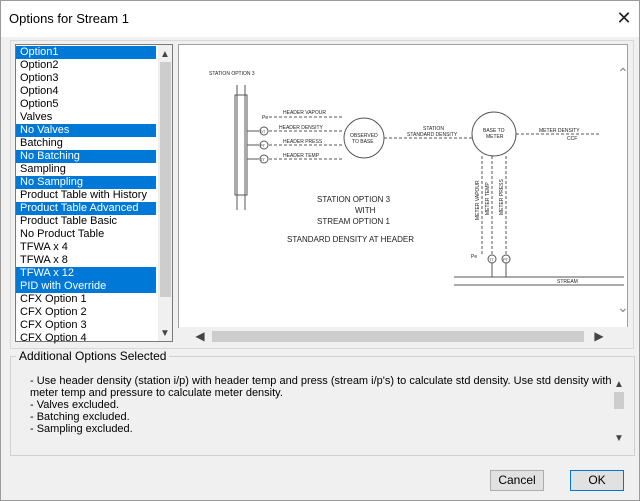 The height and width of the screenshot is (501, 640). I want to click on list-item: CFX Option 1, so click(86, 299).